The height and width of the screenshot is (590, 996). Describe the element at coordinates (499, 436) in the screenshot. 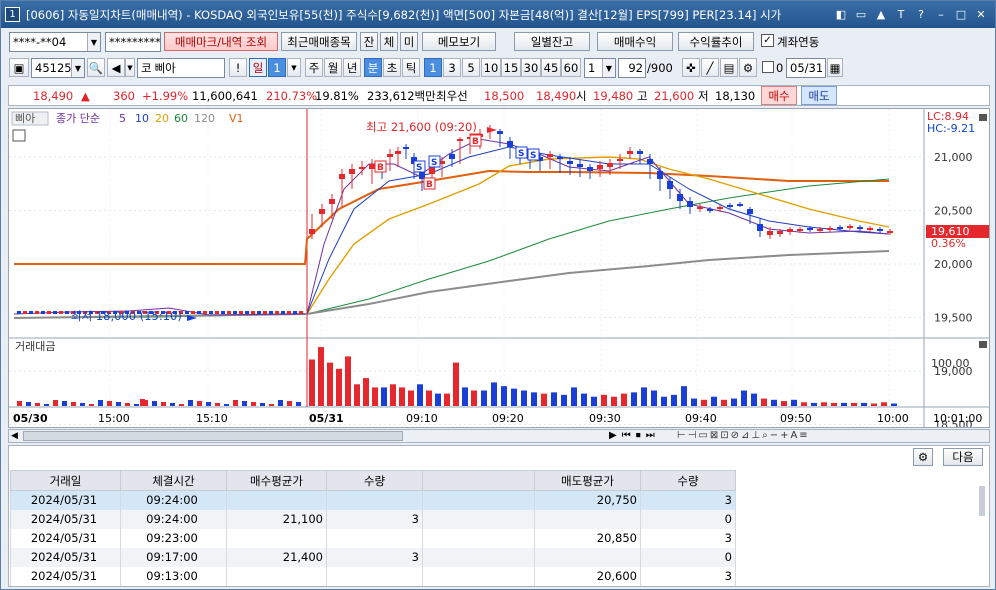

I see `chart-scrollbar: ◀ ▶⏮⏹⏭ ⊢⊣▭⊠⊡⊘⊿⊥⌕−+A≡` at that location.